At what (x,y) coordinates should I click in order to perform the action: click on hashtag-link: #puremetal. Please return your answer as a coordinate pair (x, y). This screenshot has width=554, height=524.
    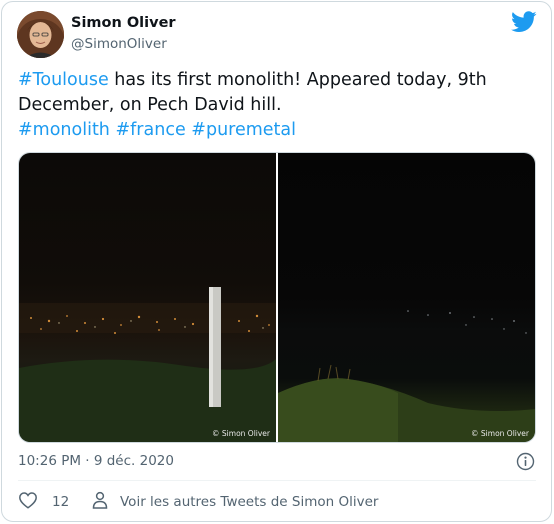
    Looking at the image, I should click on (243, 130).